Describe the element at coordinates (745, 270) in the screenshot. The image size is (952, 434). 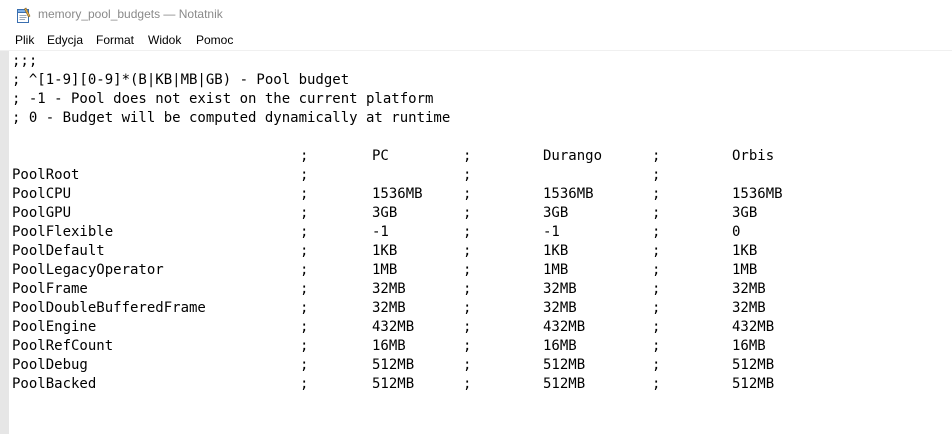
I see `value-orbis: 1MB` at that location.